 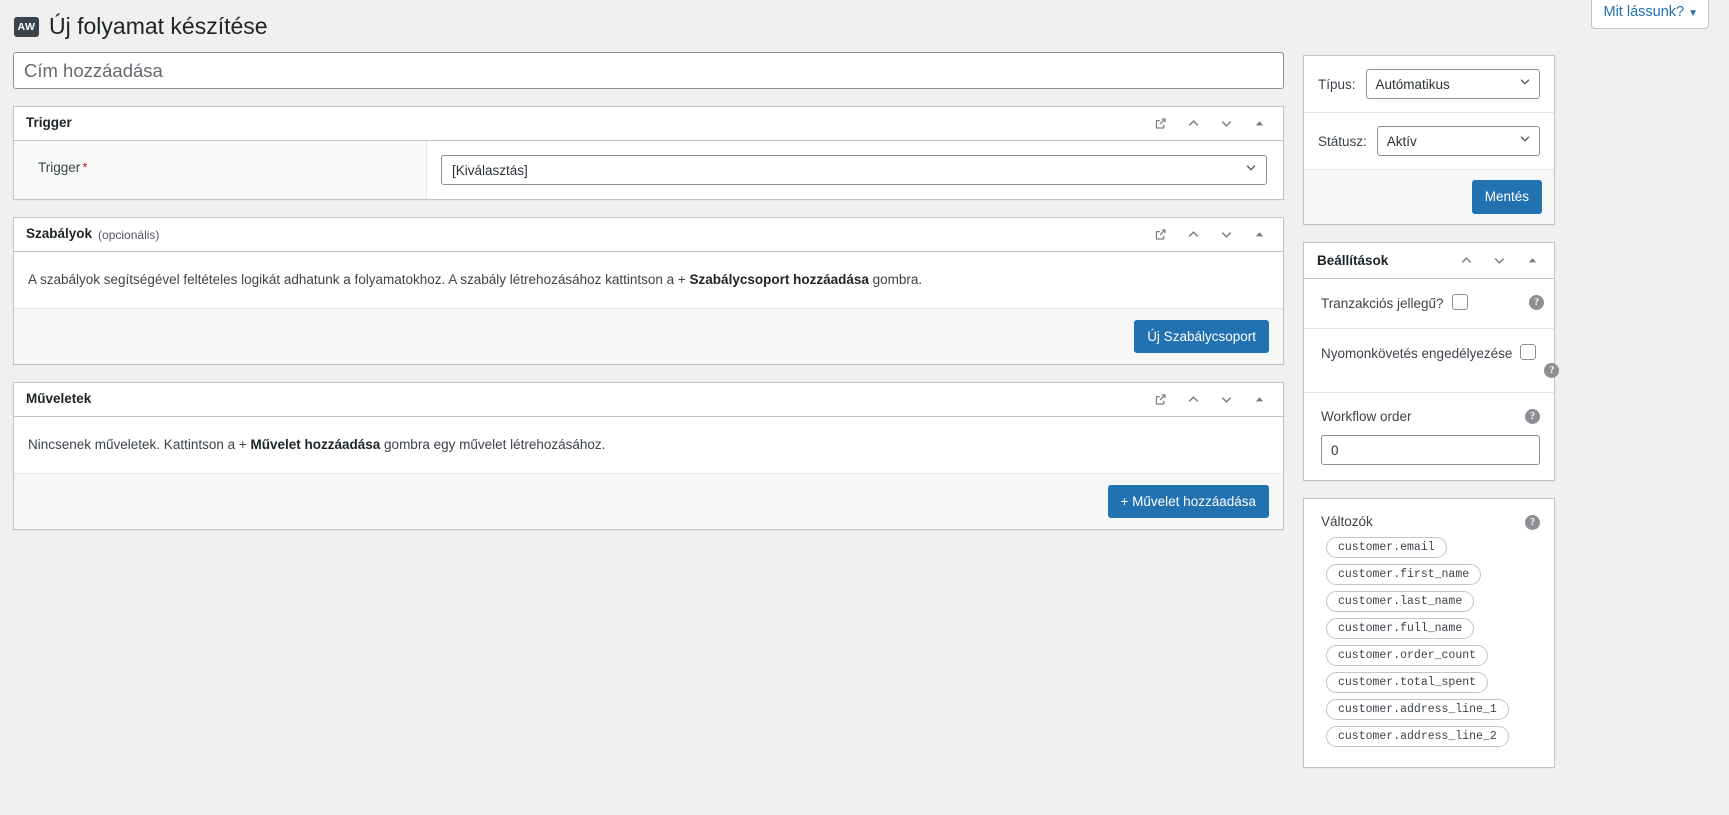 What do you see at coordinates (1400, 602) in the screenshot?
I see `variable-pill: customer.last_name` at bounding box center [1400, 602].